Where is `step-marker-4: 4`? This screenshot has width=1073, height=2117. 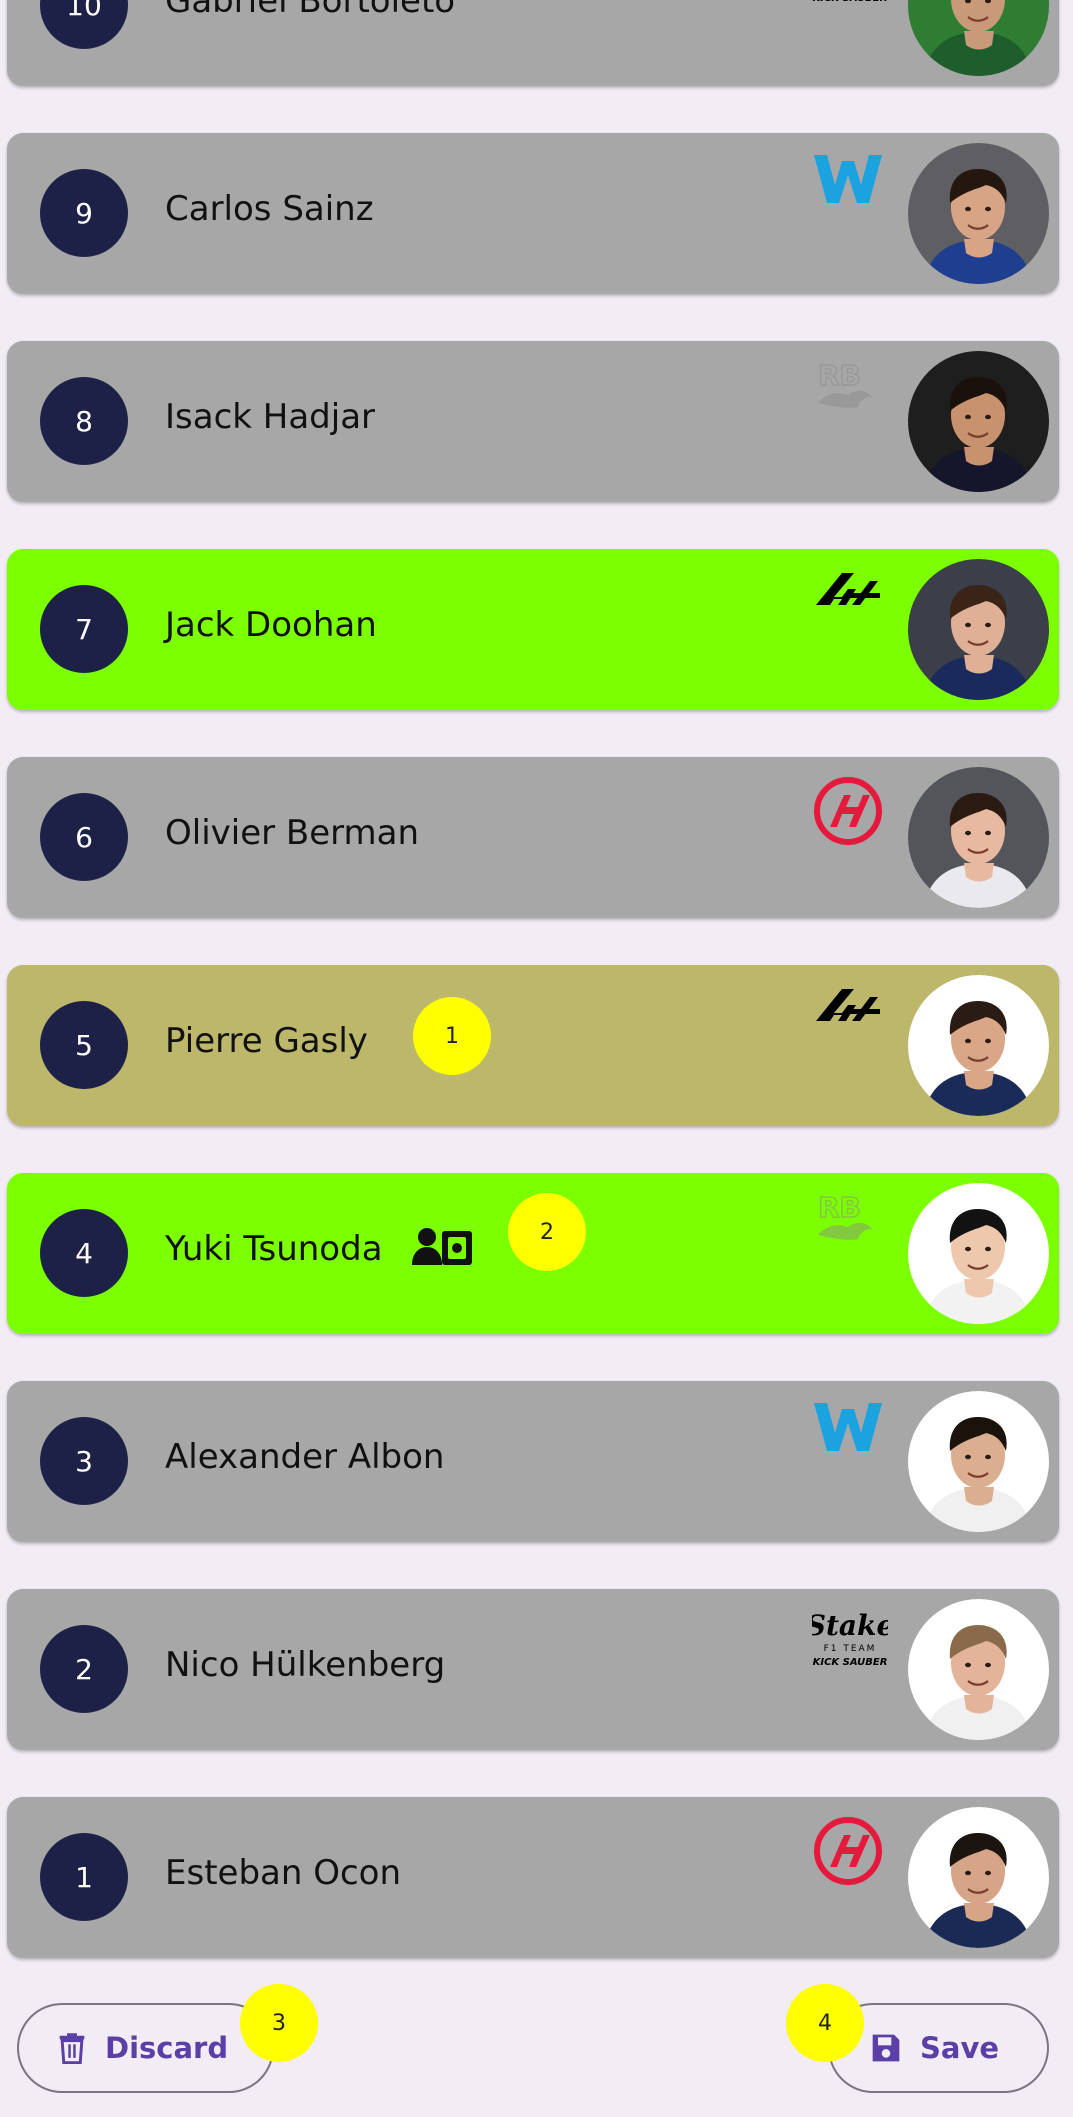
step-marker-4: 4 is located at coordinates (825, 2023).